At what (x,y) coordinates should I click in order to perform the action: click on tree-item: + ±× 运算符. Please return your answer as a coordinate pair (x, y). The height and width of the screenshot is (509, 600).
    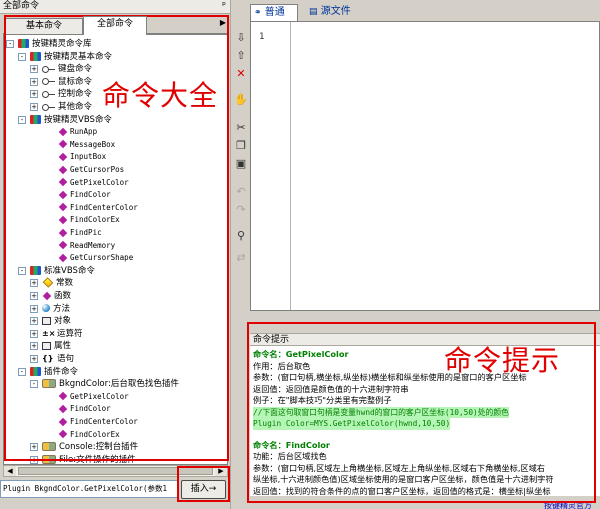
    Looking at the image, I should click on (56, 334).